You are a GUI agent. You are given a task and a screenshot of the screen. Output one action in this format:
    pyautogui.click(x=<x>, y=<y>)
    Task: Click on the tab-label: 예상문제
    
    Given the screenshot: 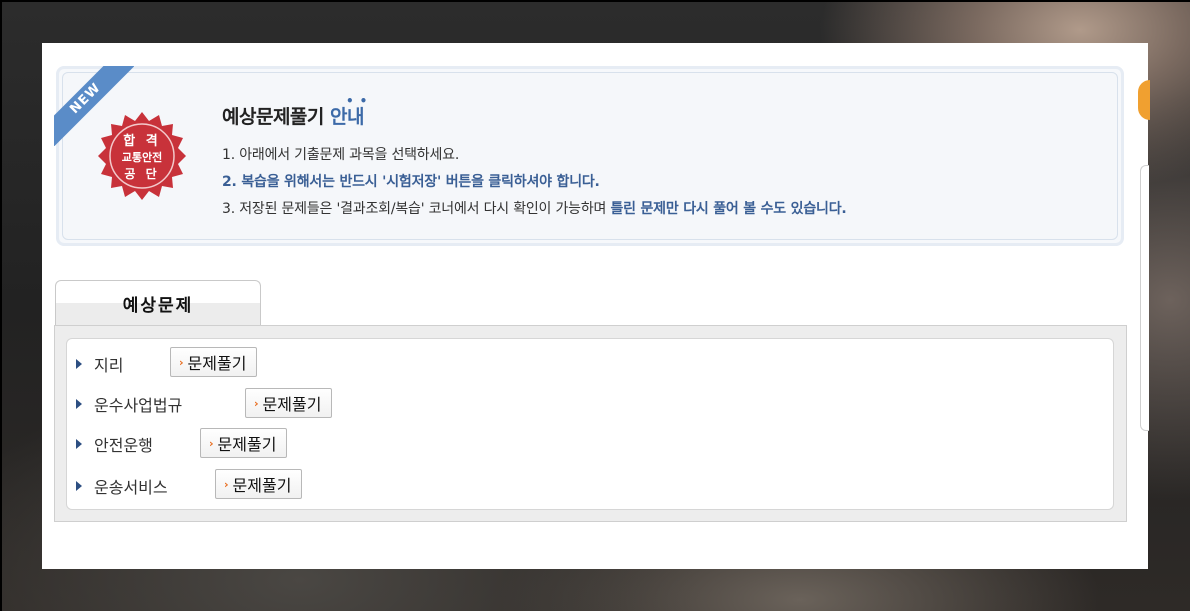 What is the action you would take?
    pyautogui.click(x=158, y=306)
    